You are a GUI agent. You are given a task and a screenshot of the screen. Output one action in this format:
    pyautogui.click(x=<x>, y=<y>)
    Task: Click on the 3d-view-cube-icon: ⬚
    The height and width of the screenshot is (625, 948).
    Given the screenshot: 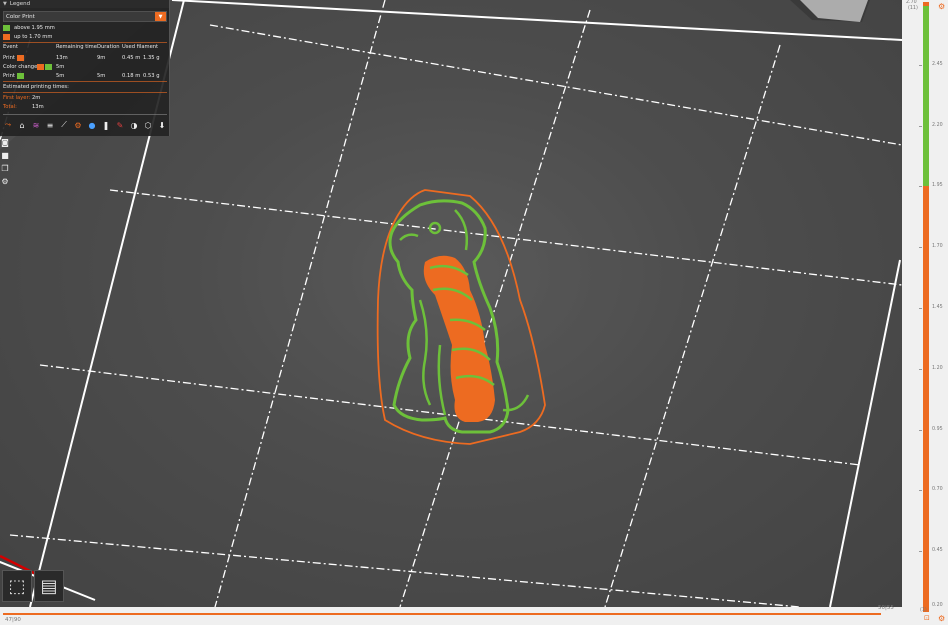 What is the action you would take?
    pyautogui.click(x=17, y=586)
    